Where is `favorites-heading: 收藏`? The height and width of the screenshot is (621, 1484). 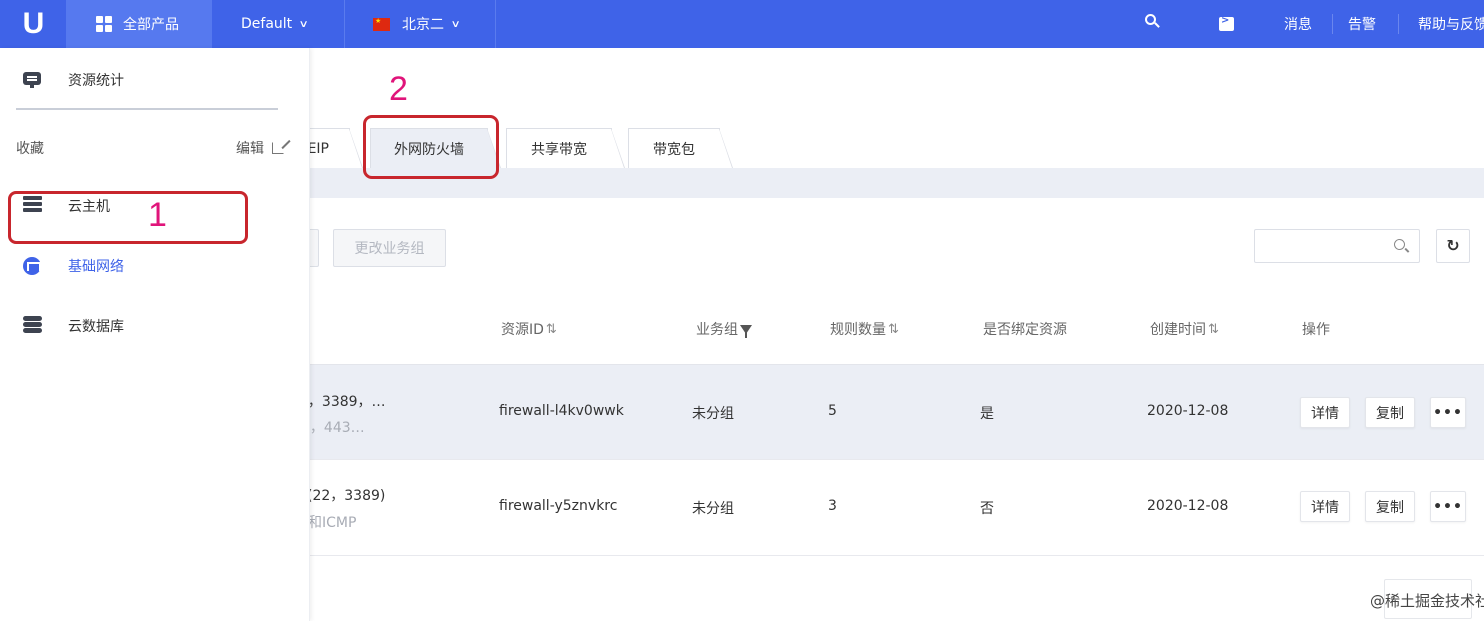 favorites-heading: 收藏 is located at coordinates (30, 149).